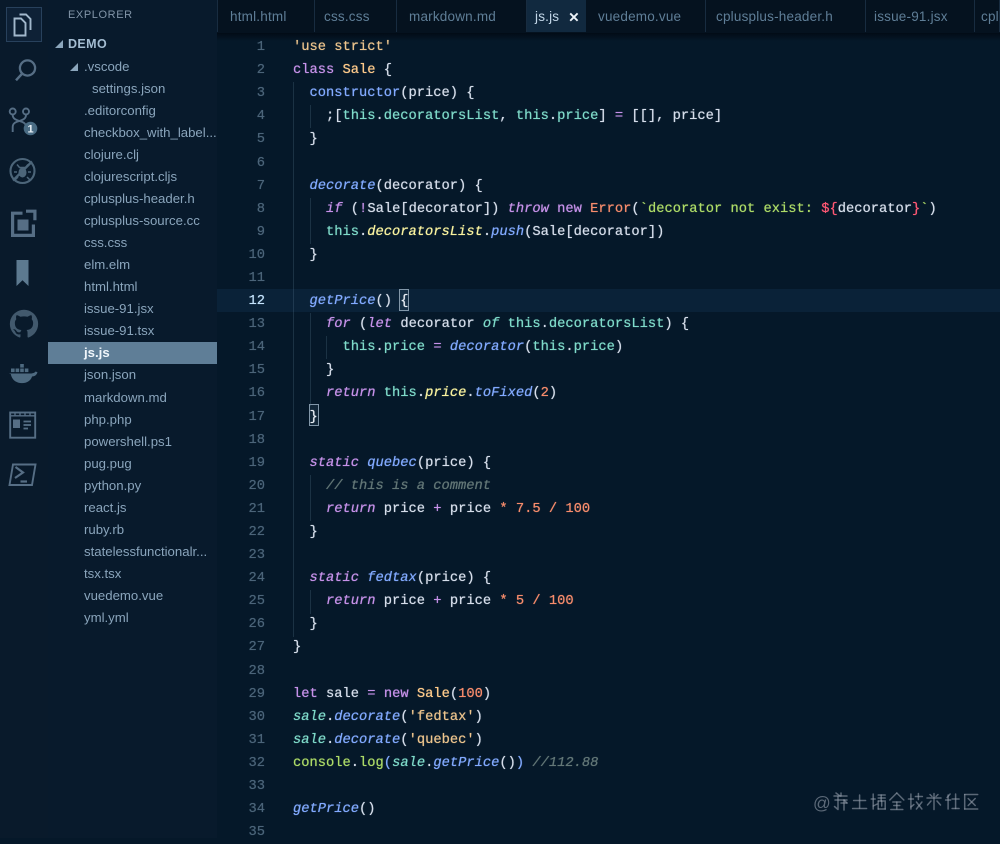 The width and height of the screenshot is (1000, 844). I want to click on svg-text: 1, so click(30, 130).